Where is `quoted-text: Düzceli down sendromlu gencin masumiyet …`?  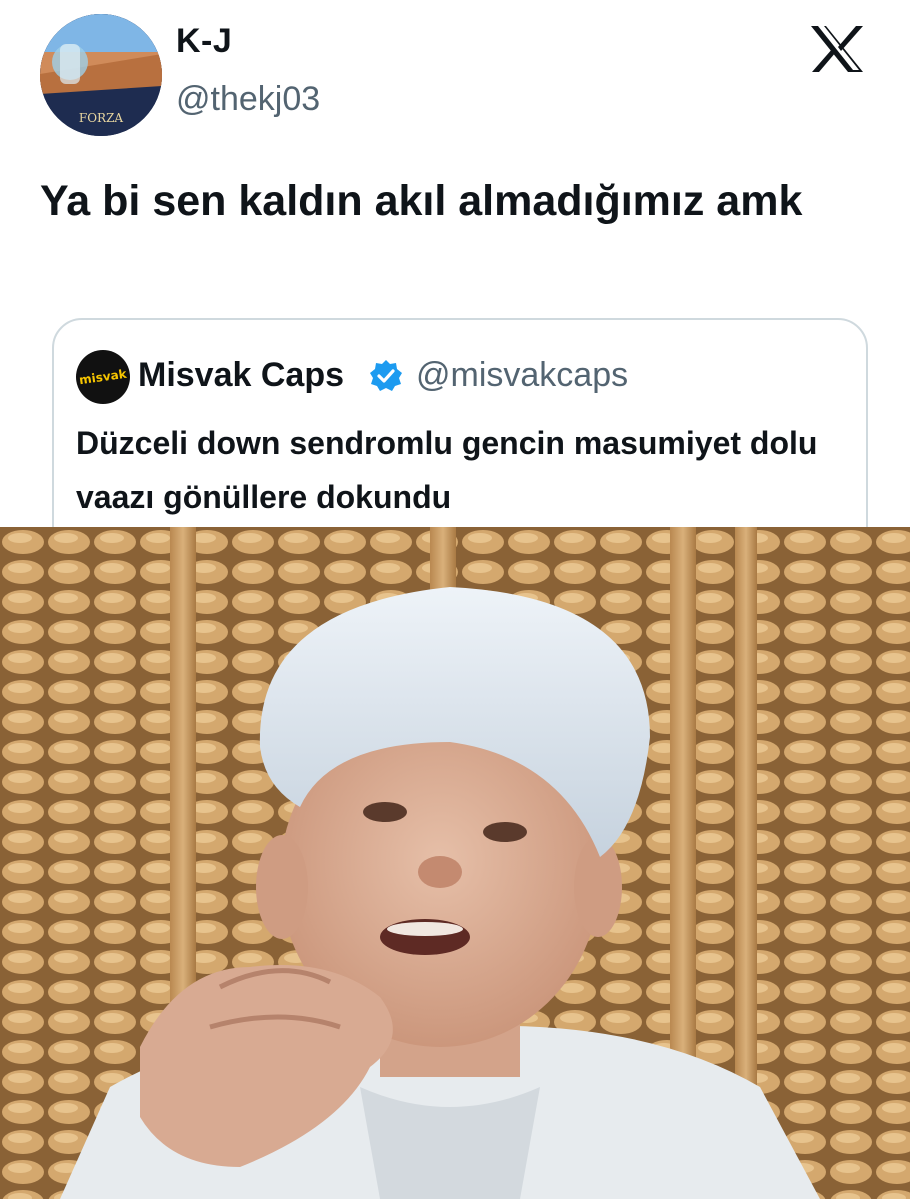
quoted-text: Düzceli down sendromlu gencin masumiyet … is located at coordinates (447, 470).